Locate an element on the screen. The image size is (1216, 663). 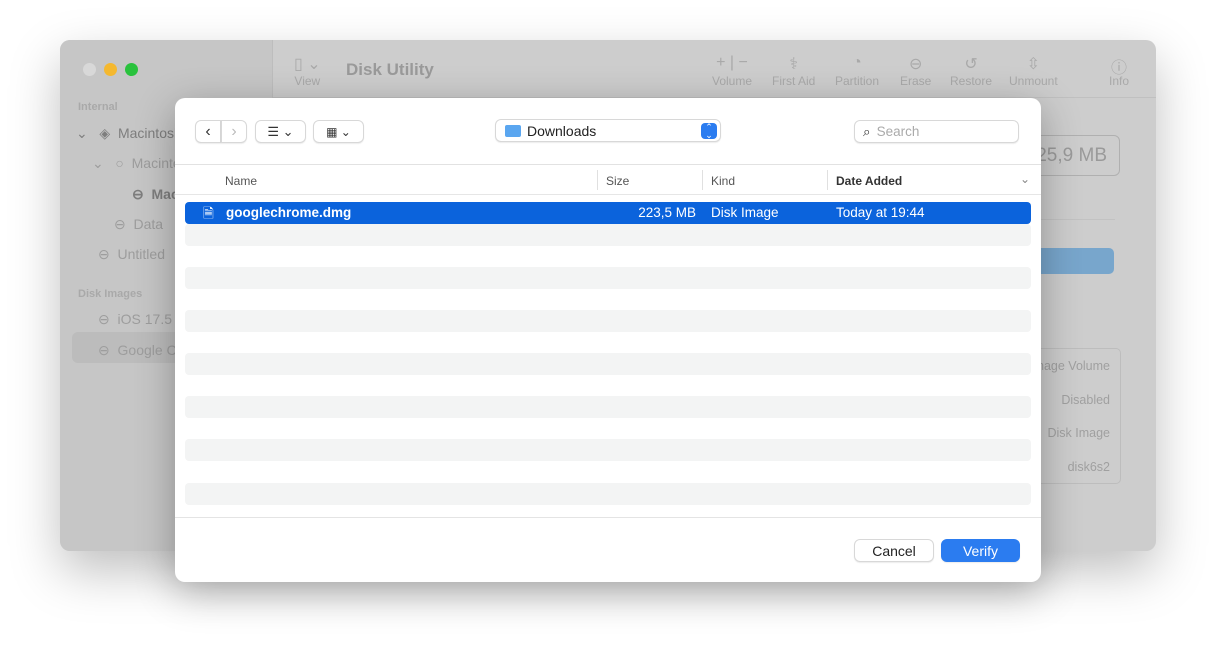
sort-chevron-icon: ⌄ is located at coordinates (1025, 179).